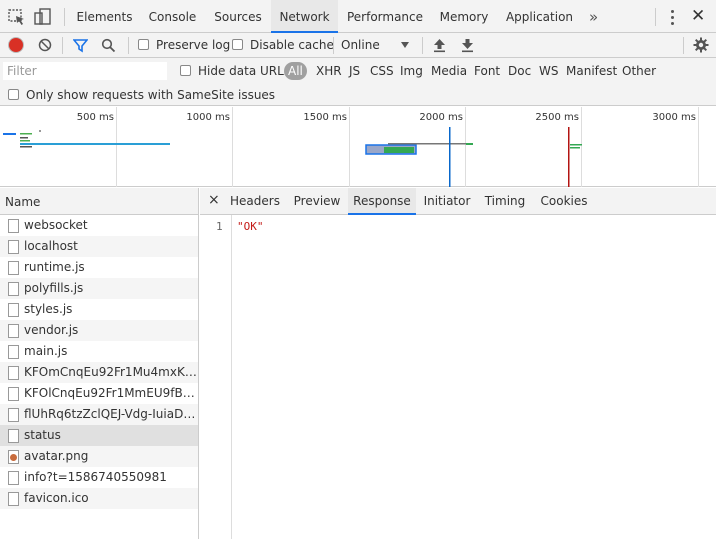 This screenshot has width=716, height=539. Describe the element at coordinates (51, 246) in the screenshot. I see `request-name: localhost` at that location.